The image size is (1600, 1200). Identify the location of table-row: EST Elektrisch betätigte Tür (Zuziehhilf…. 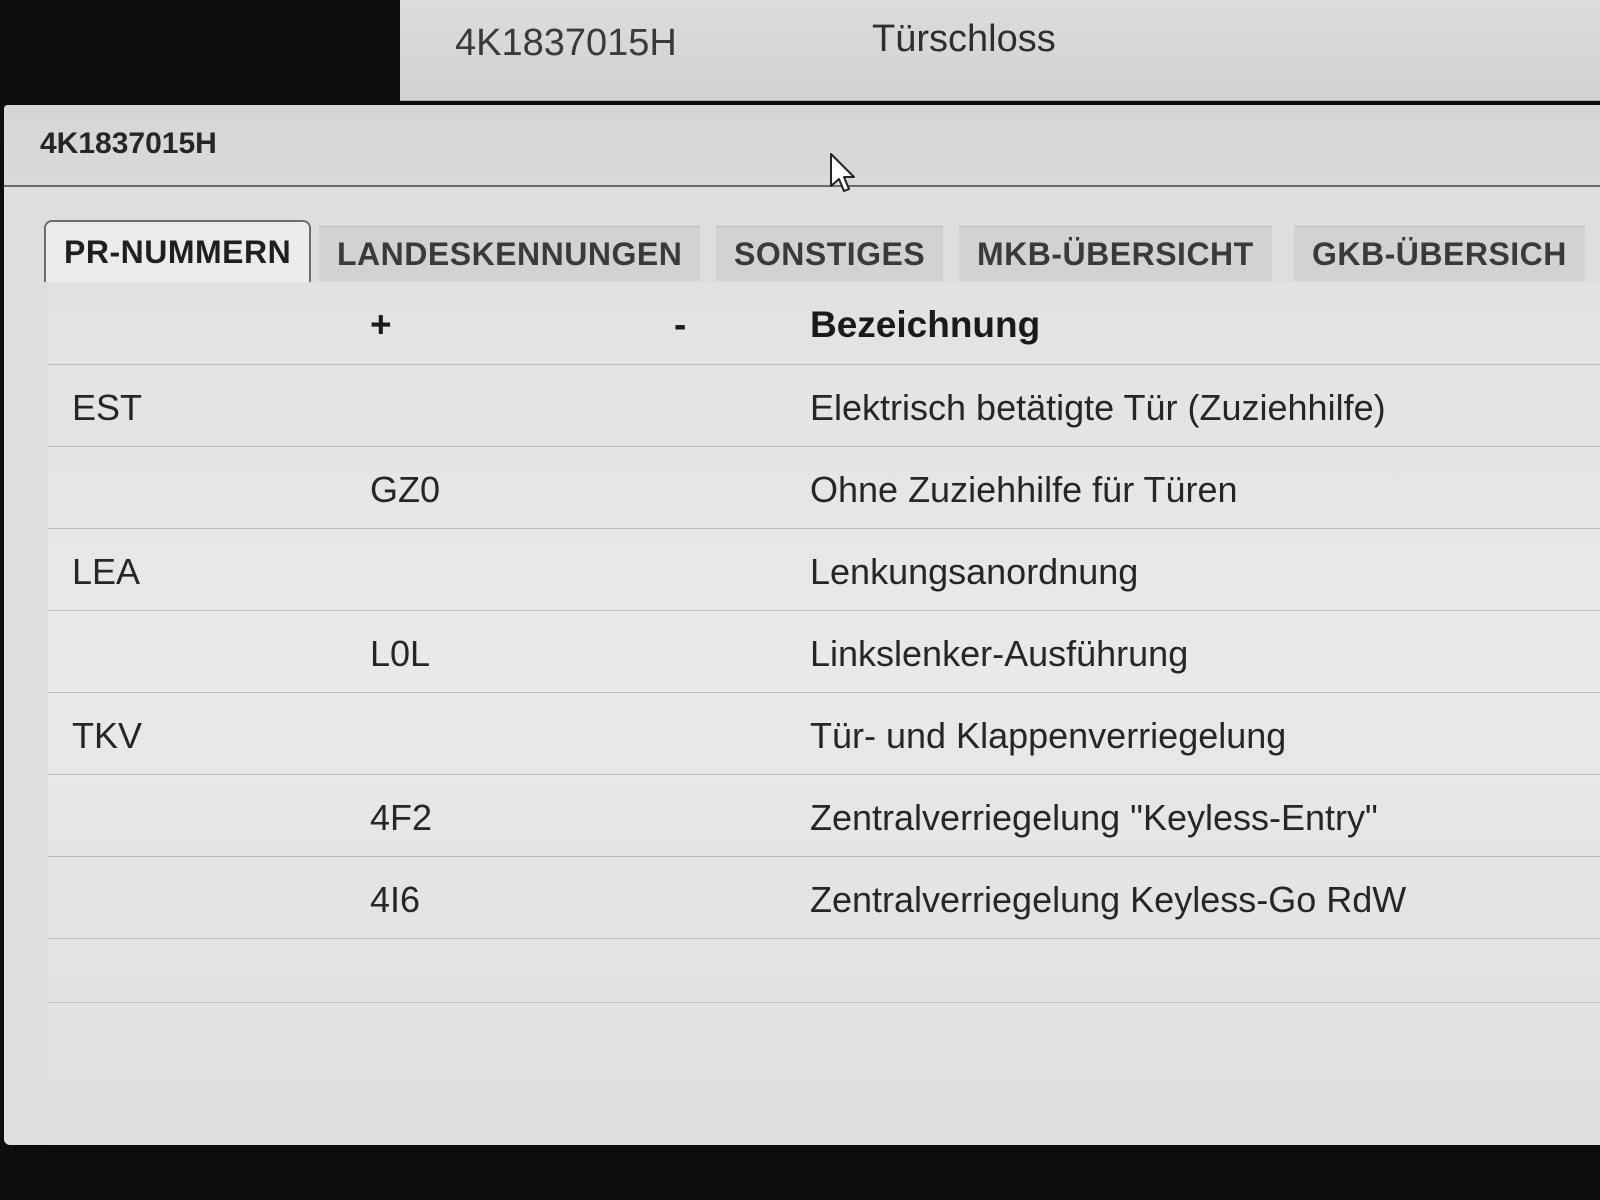
(824, 405).